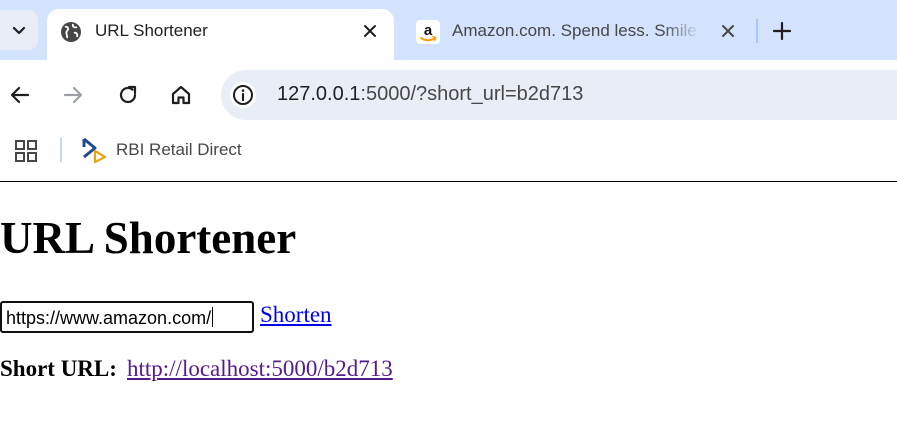  I want to click on reload-button, so click(128, 95).